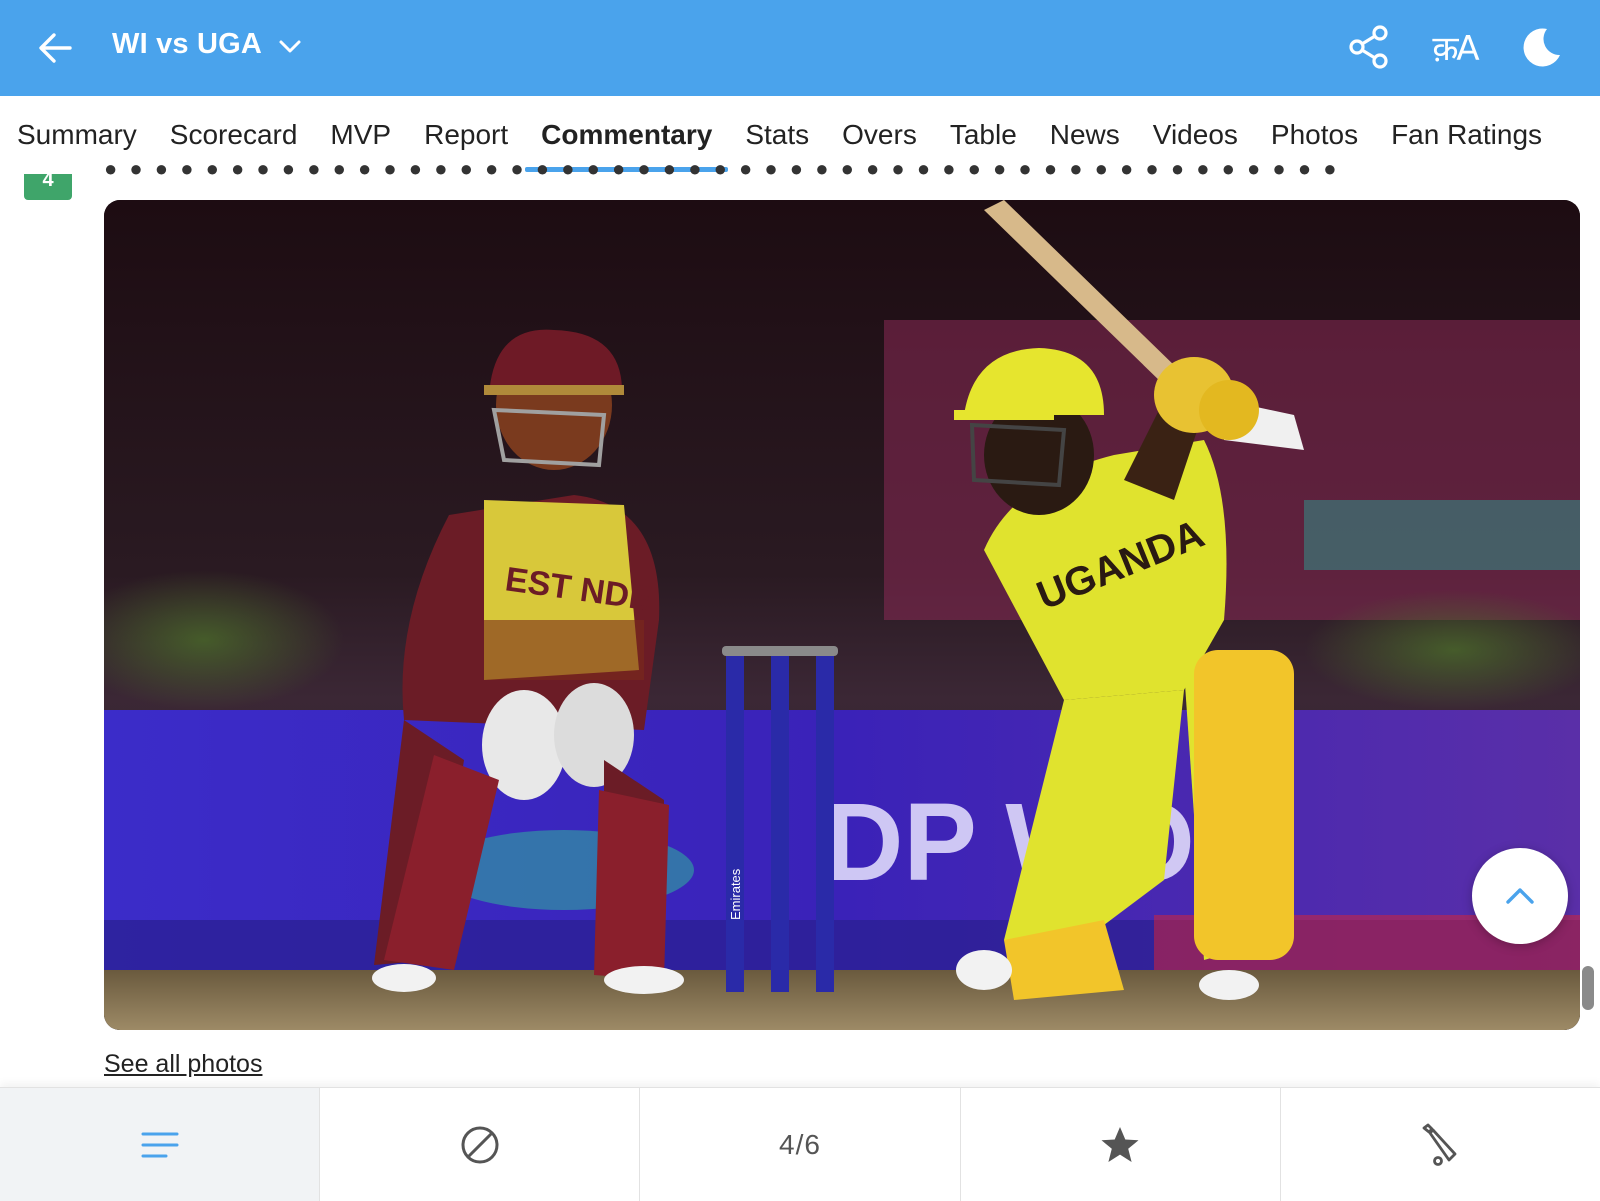 The height and width of the screenshot is (1201, 1600). Describe the element at coordinates (1588, 988) in the screenshot. I see `scrollbar-thumb` at that location.